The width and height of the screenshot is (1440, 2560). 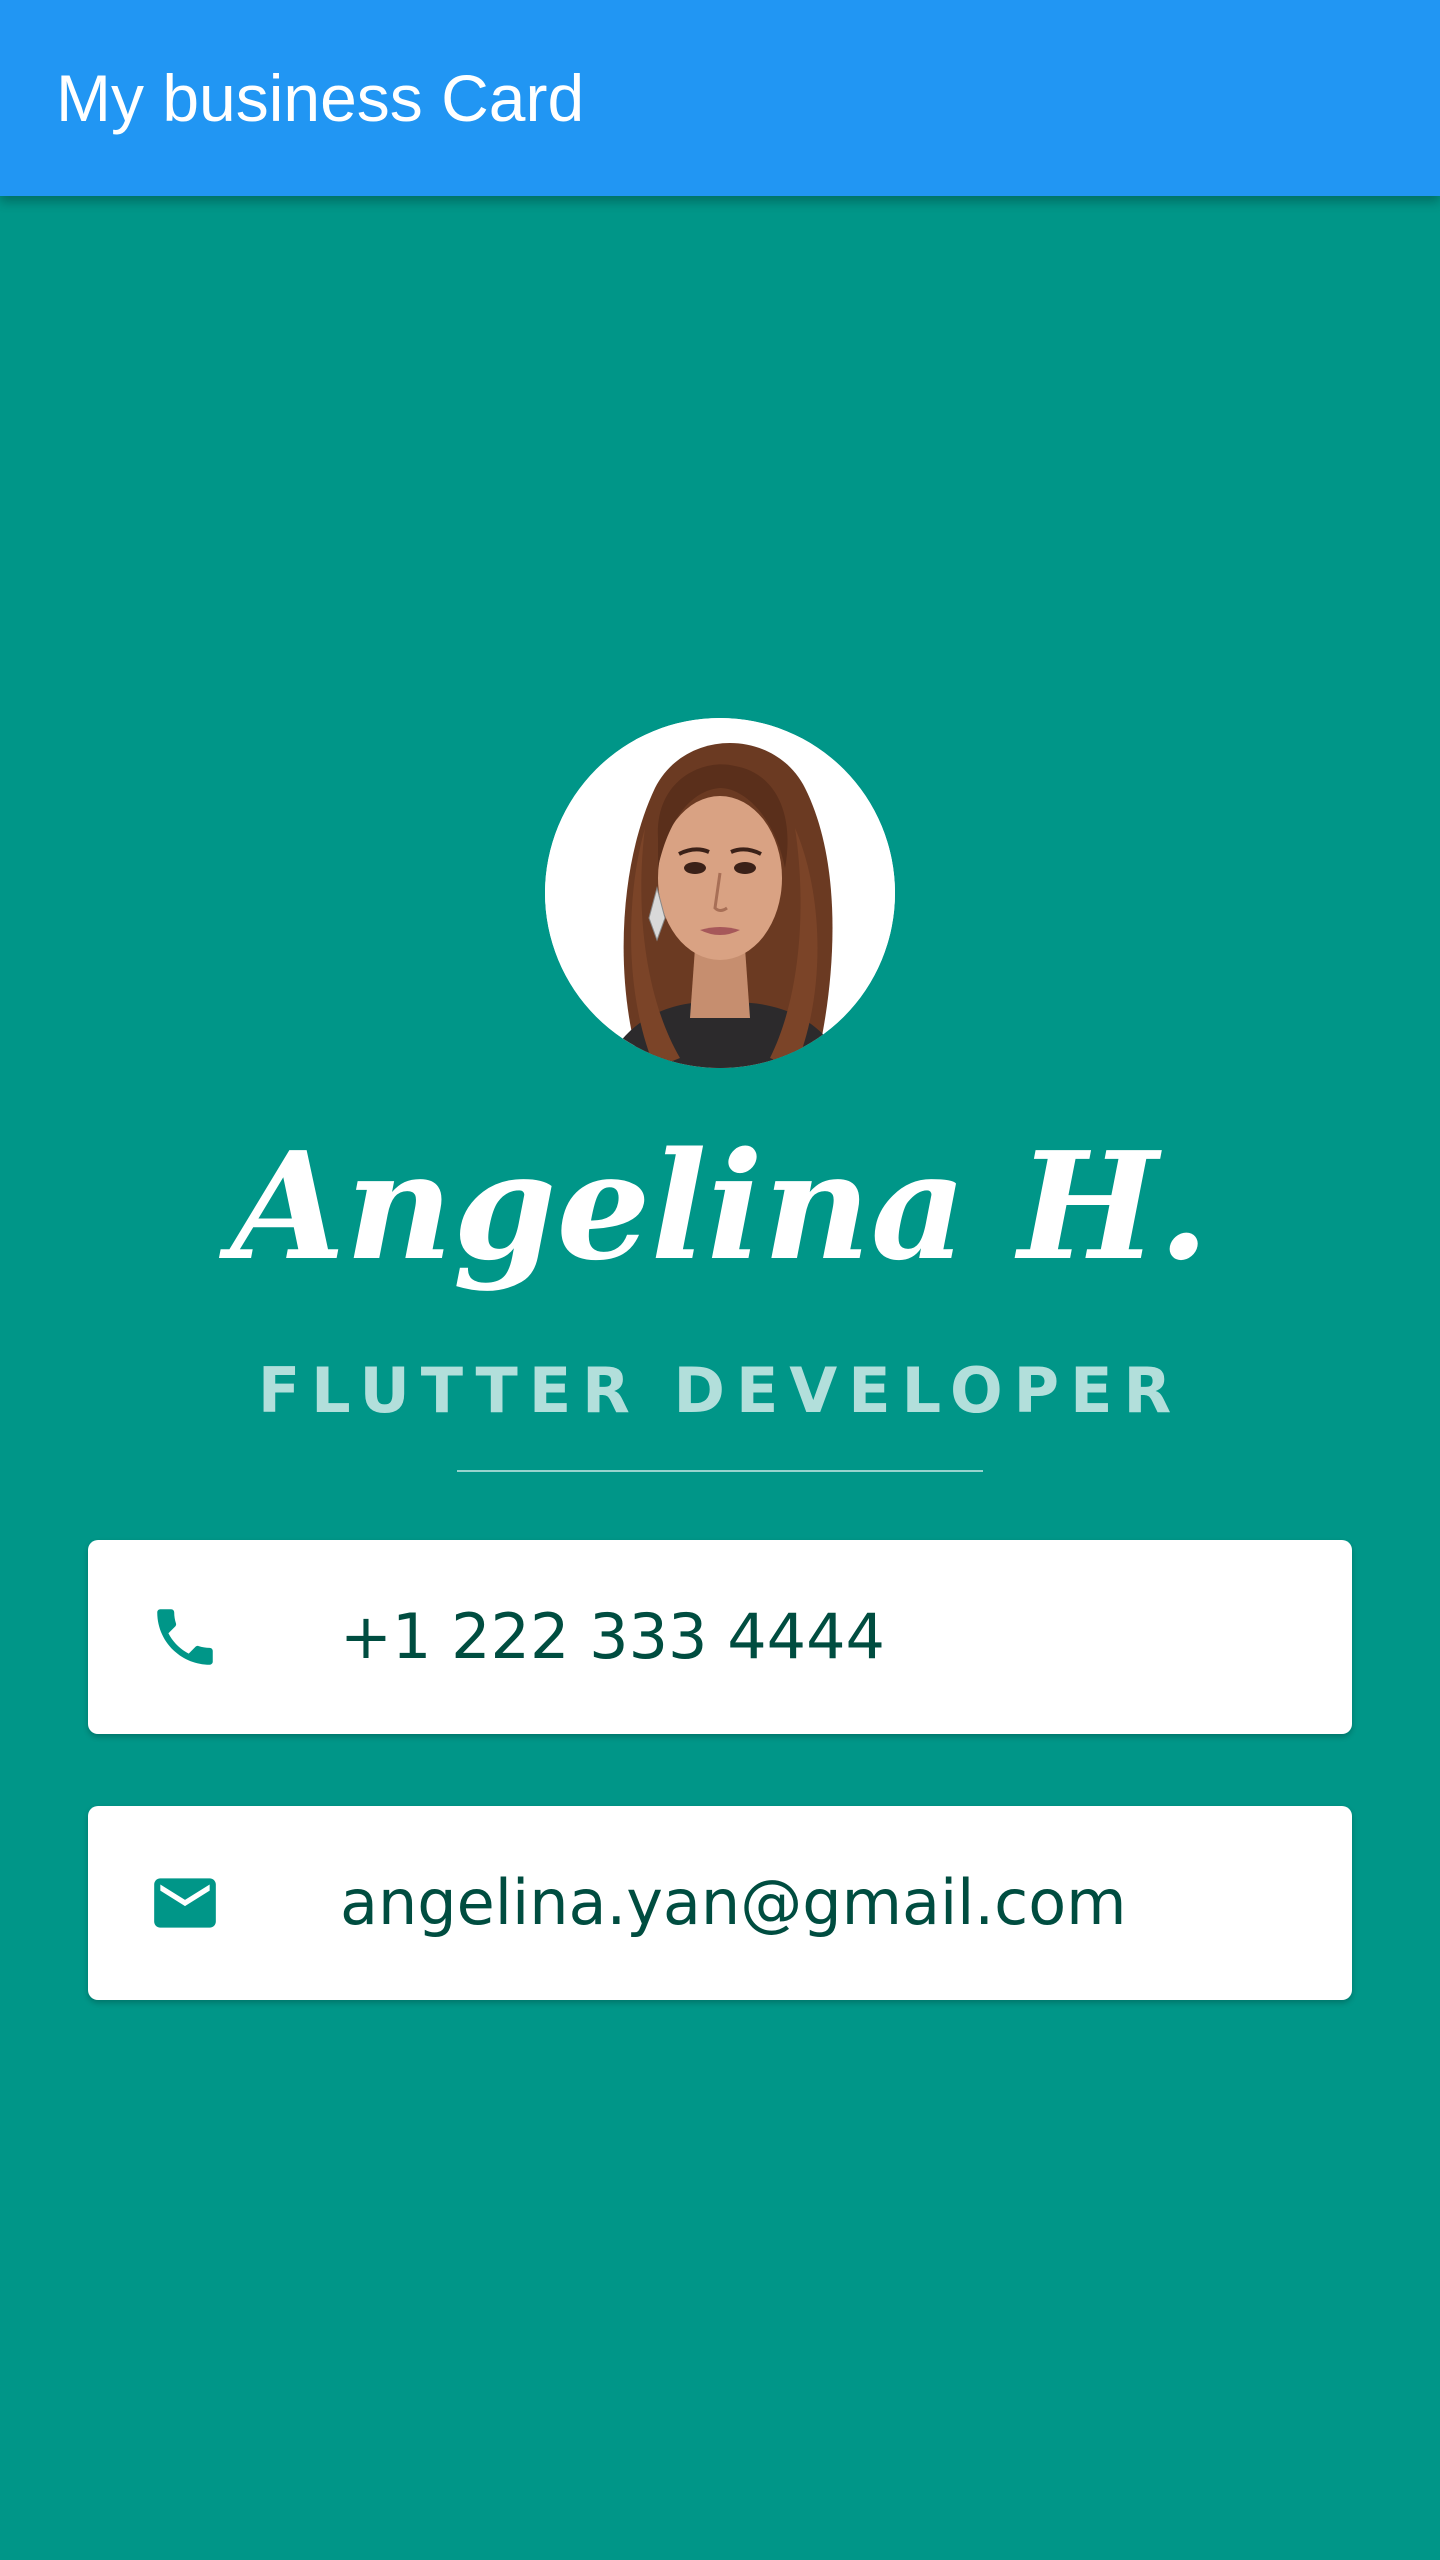 What do you see at coordinates (733, 1902) in the screenshot?
I see `email-address: angelina.yan@gmail.com` at bounding box center [733, 1902].